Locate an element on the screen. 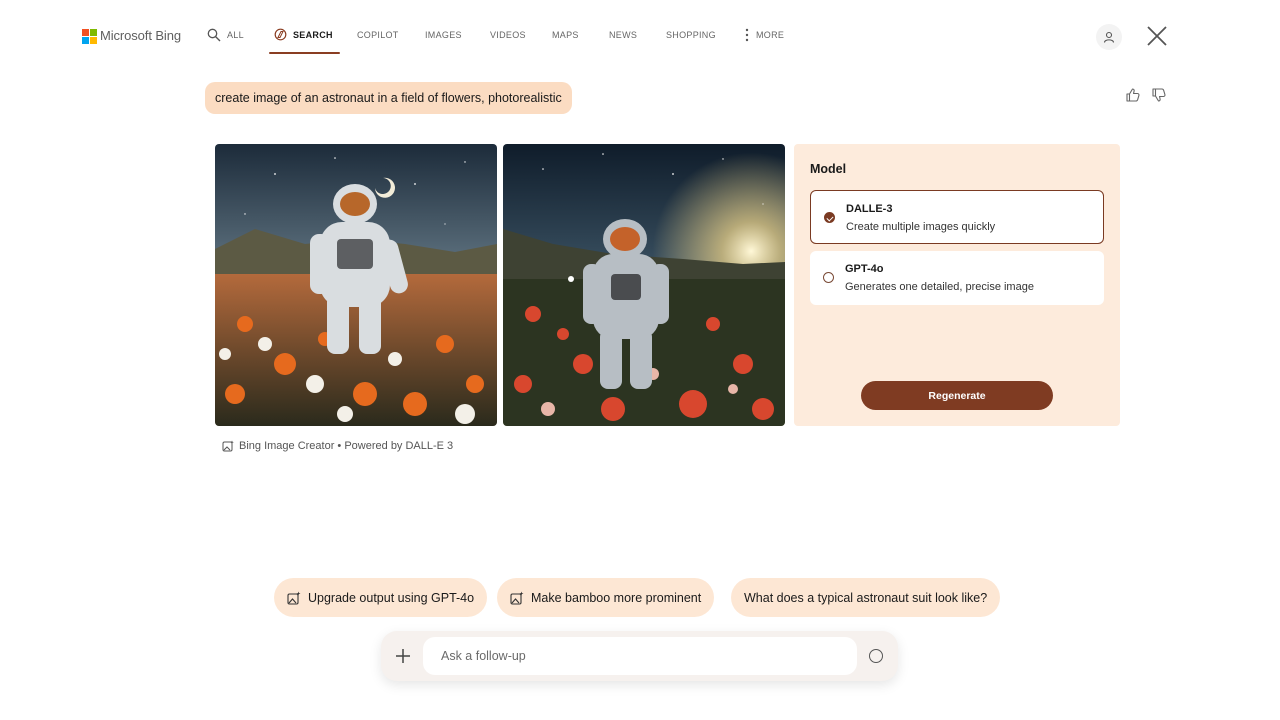  more-vertical-icon is located at coordinates (747, 35).